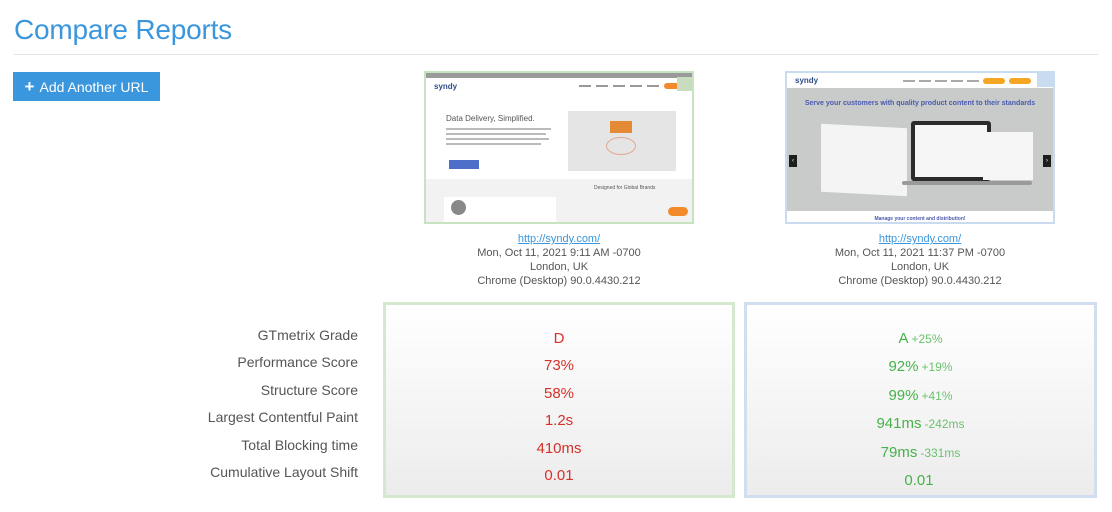 Image resolution: width=1112 pixels, height=512 pixels. I want to click on report-date: Mon, Oct 11, 2021 9:11 AM -0700, so click(559, 253).